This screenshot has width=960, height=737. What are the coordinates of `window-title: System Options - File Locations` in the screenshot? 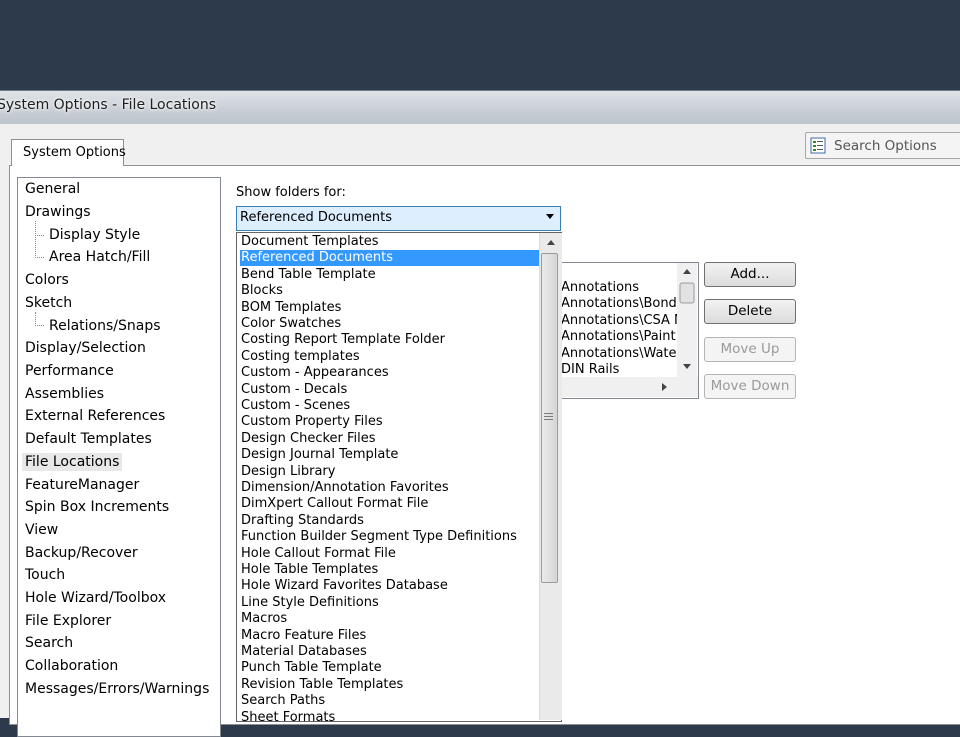 It's located at (108, 105).